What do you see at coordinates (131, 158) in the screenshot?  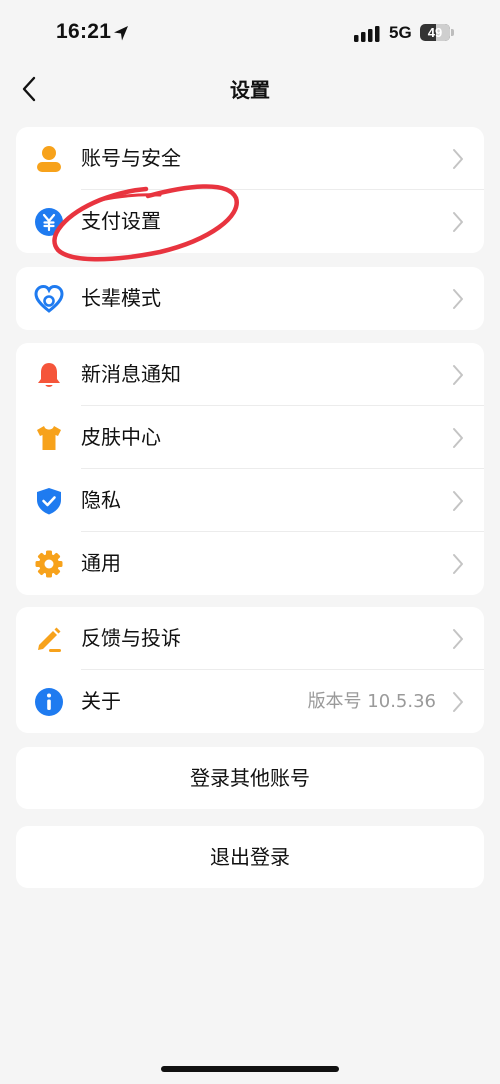 I see `settings-item-label: 账号与安全` at bounding box center [131, 158].